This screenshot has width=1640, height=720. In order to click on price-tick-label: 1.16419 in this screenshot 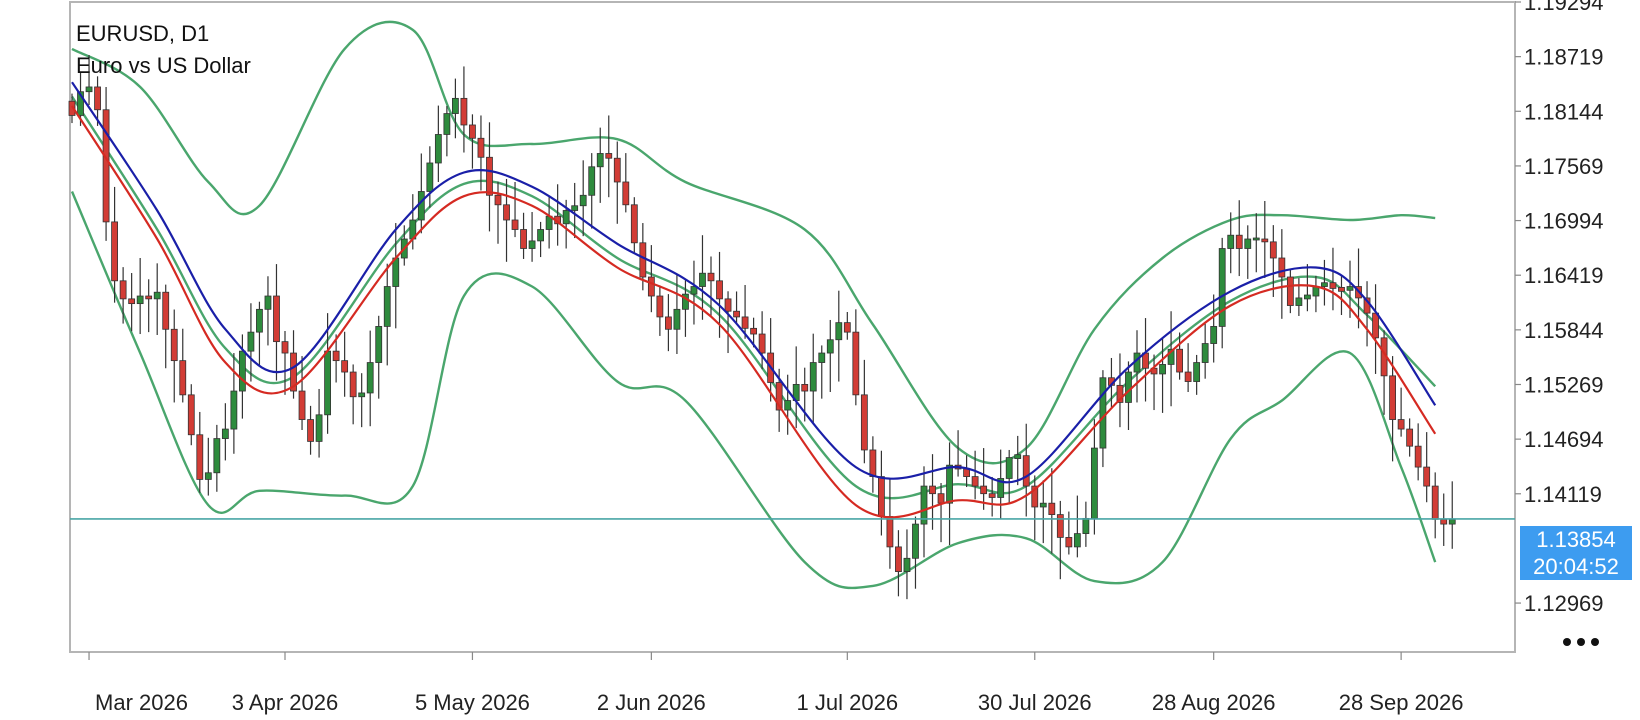, I will do `click(1564, 275)`.